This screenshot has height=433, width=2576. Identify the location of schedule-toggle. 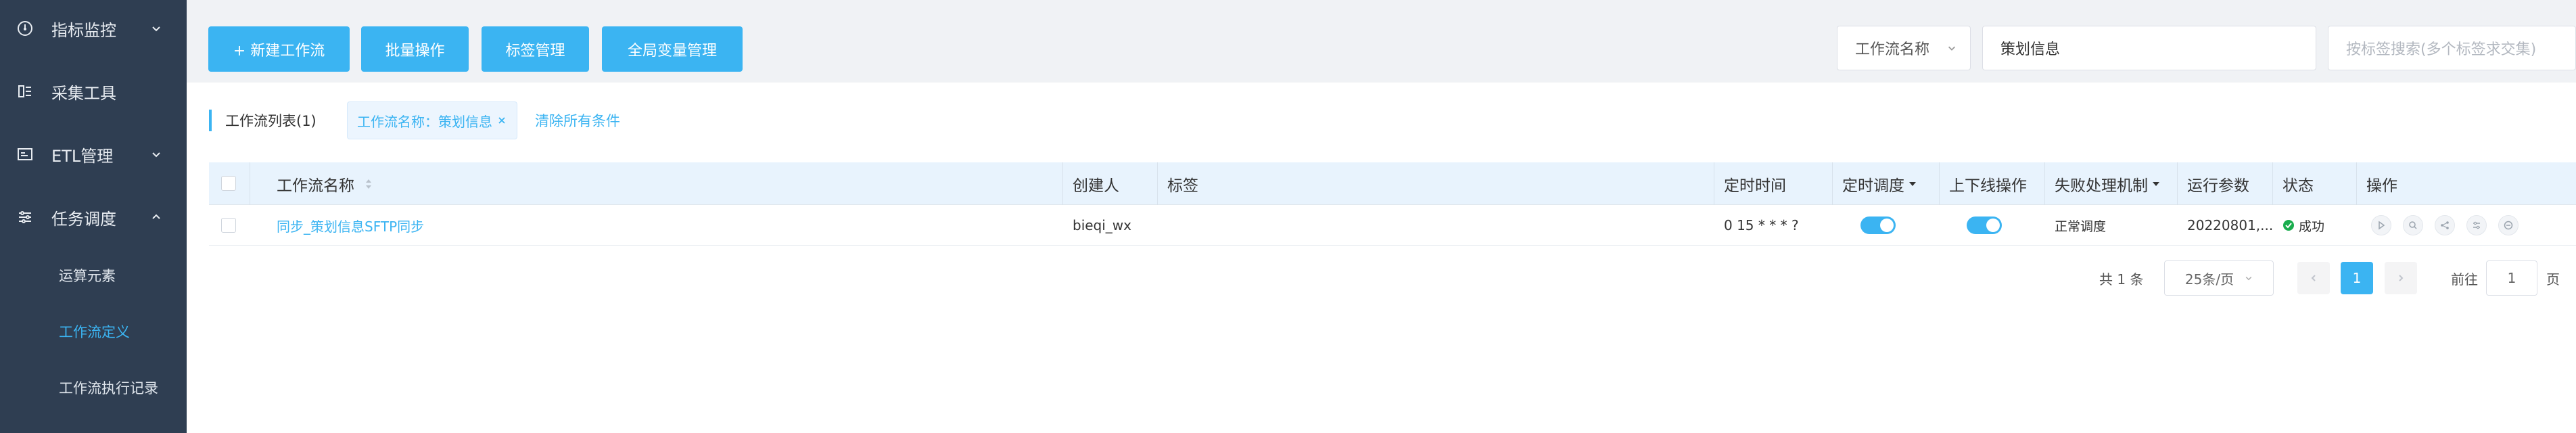
(1878, 225).